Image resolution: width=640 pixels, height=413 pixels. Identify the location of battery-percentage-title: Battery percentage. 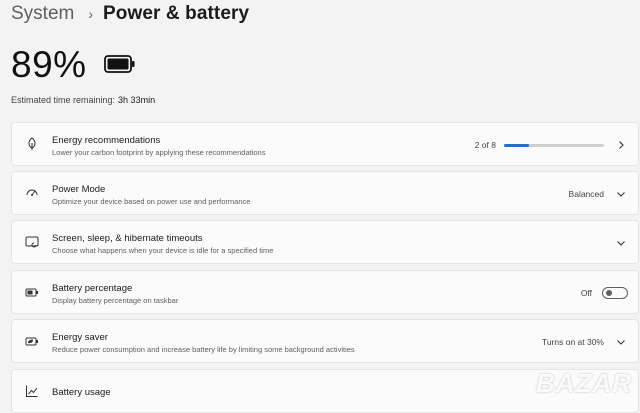
(92, 288).